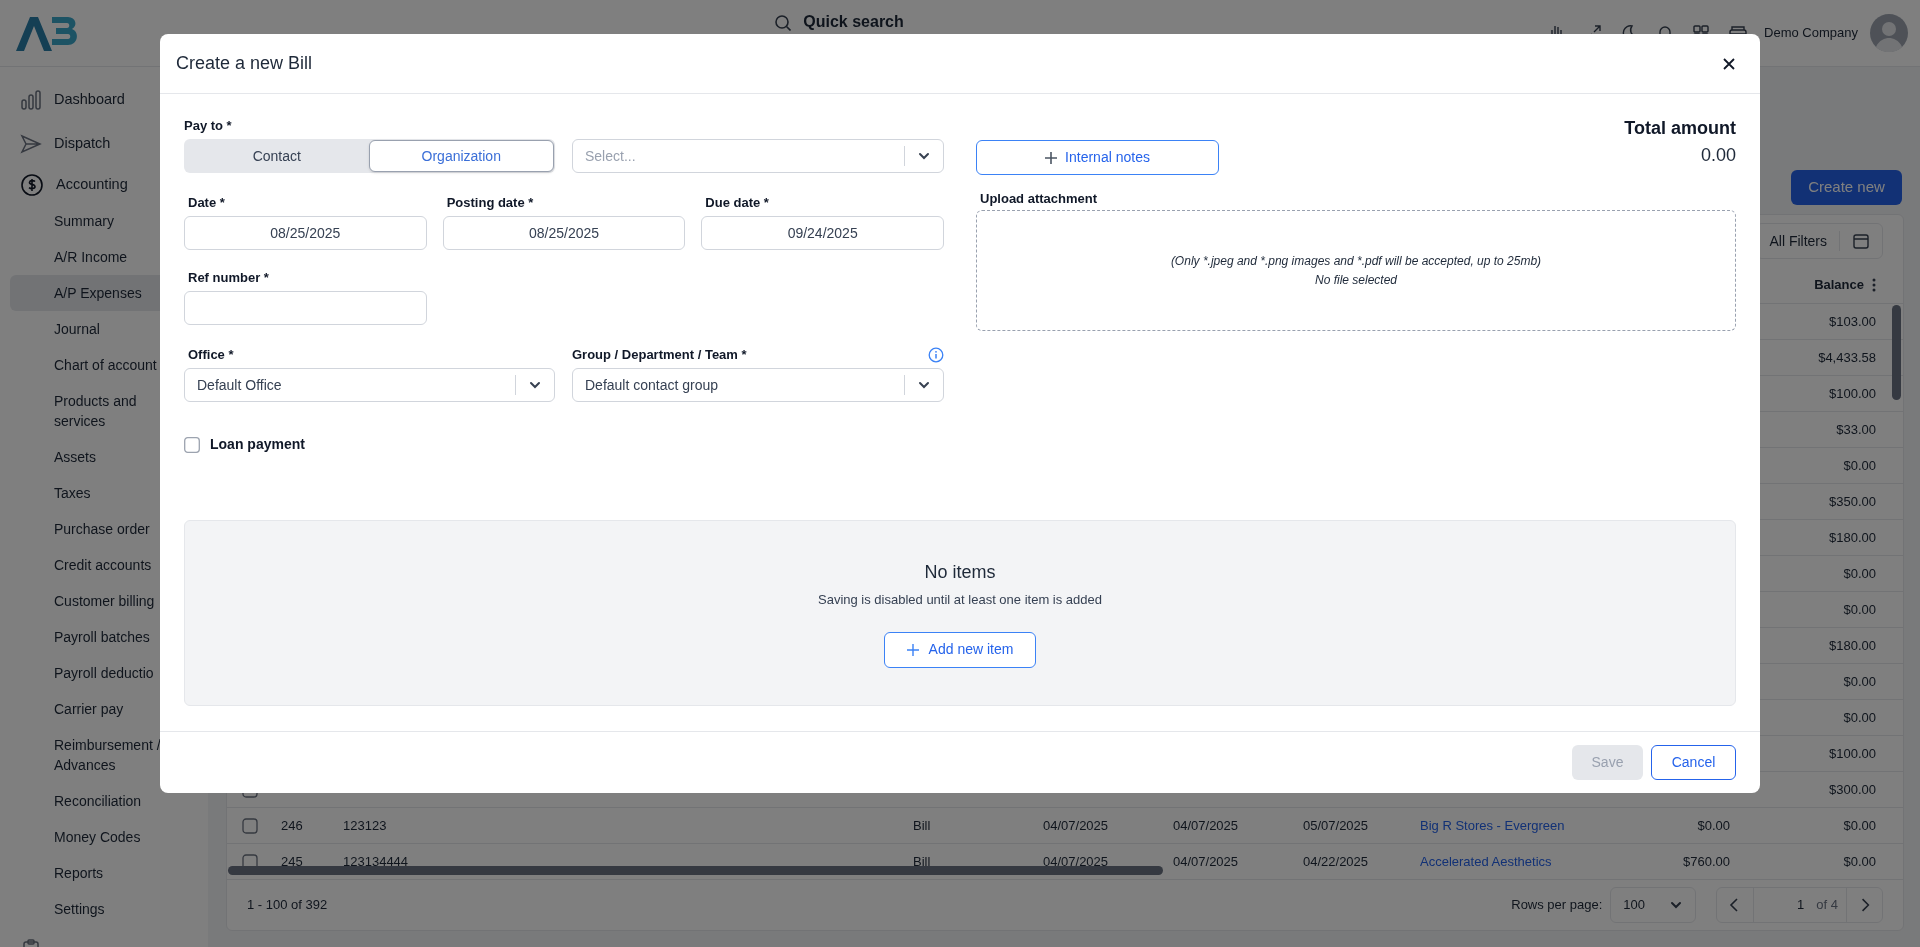 The height and width of the screenshot is (947, 1920). Describe the element at coordinates (292, 861) in the screenshot. I see `table-cell: 245` at that location.